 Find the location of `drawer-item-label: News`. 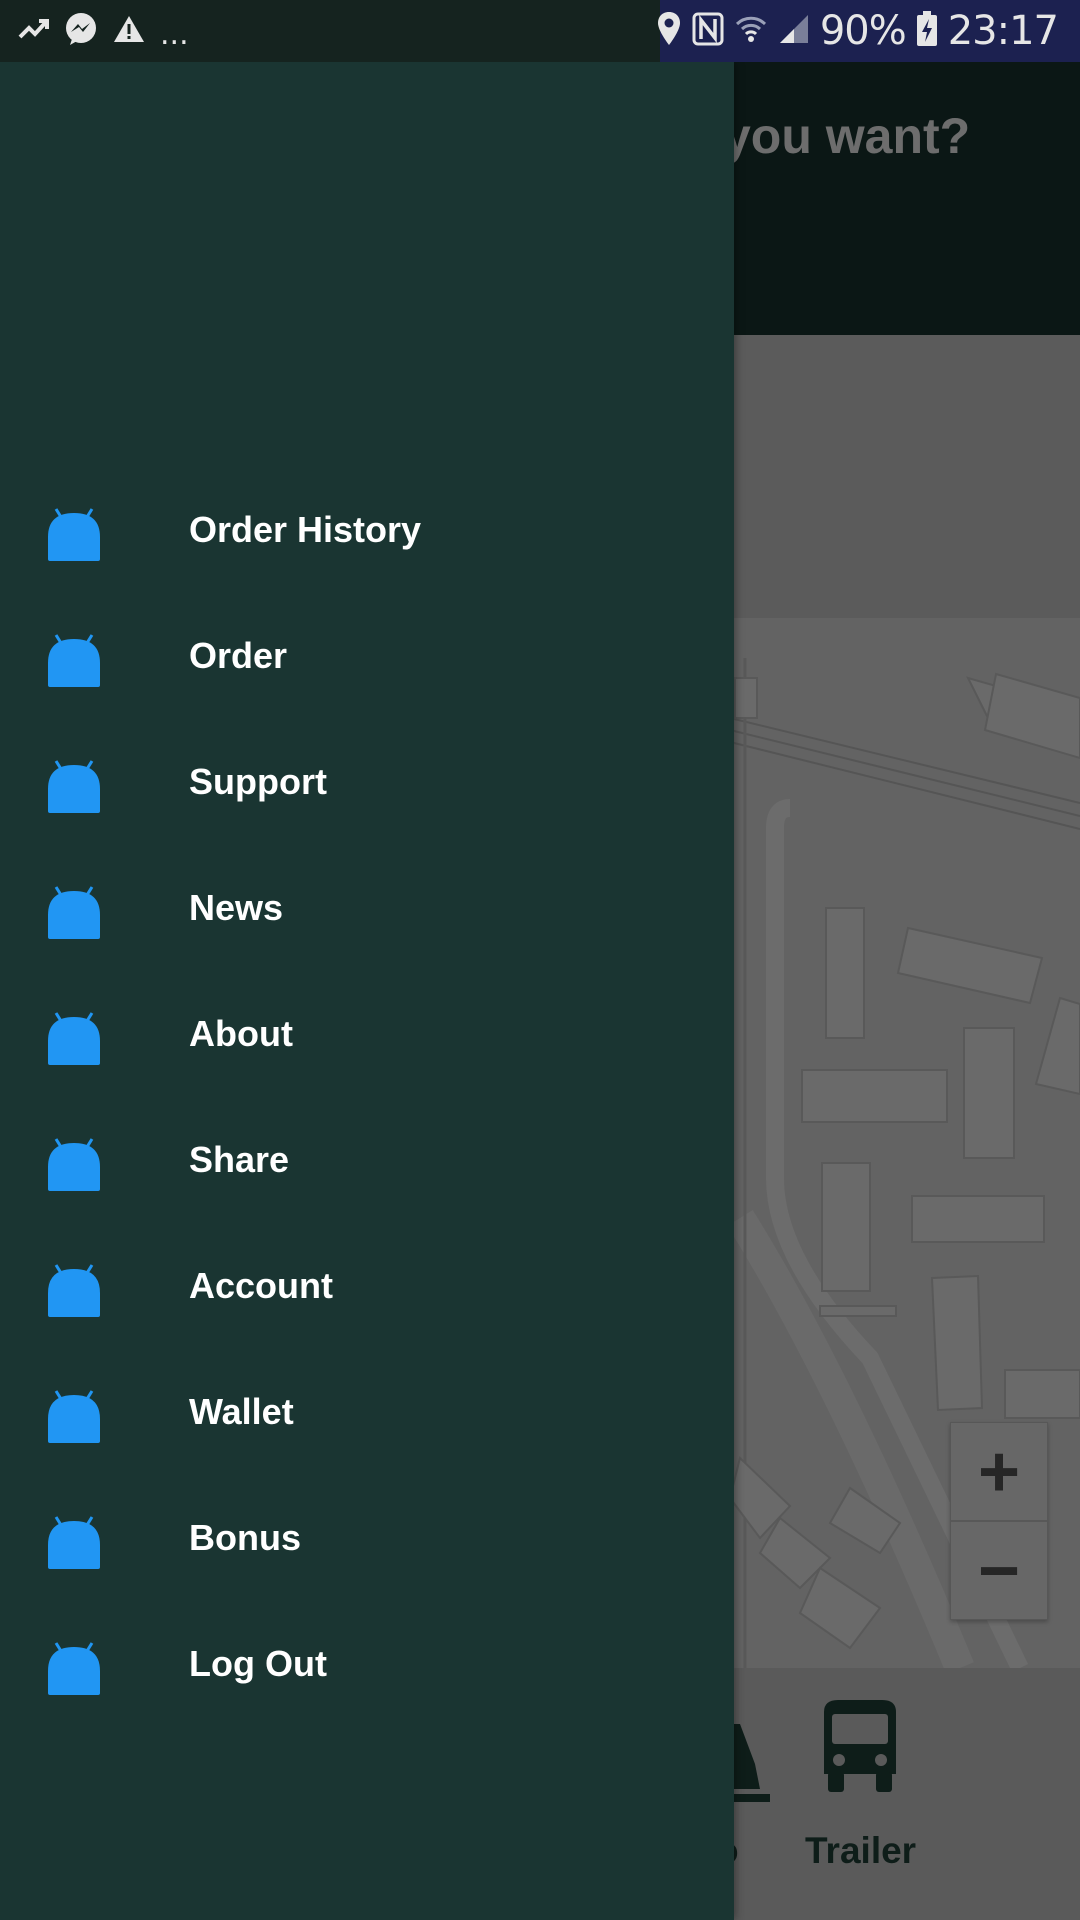

drawer-item-label: News is located at coordinates (236, 907).